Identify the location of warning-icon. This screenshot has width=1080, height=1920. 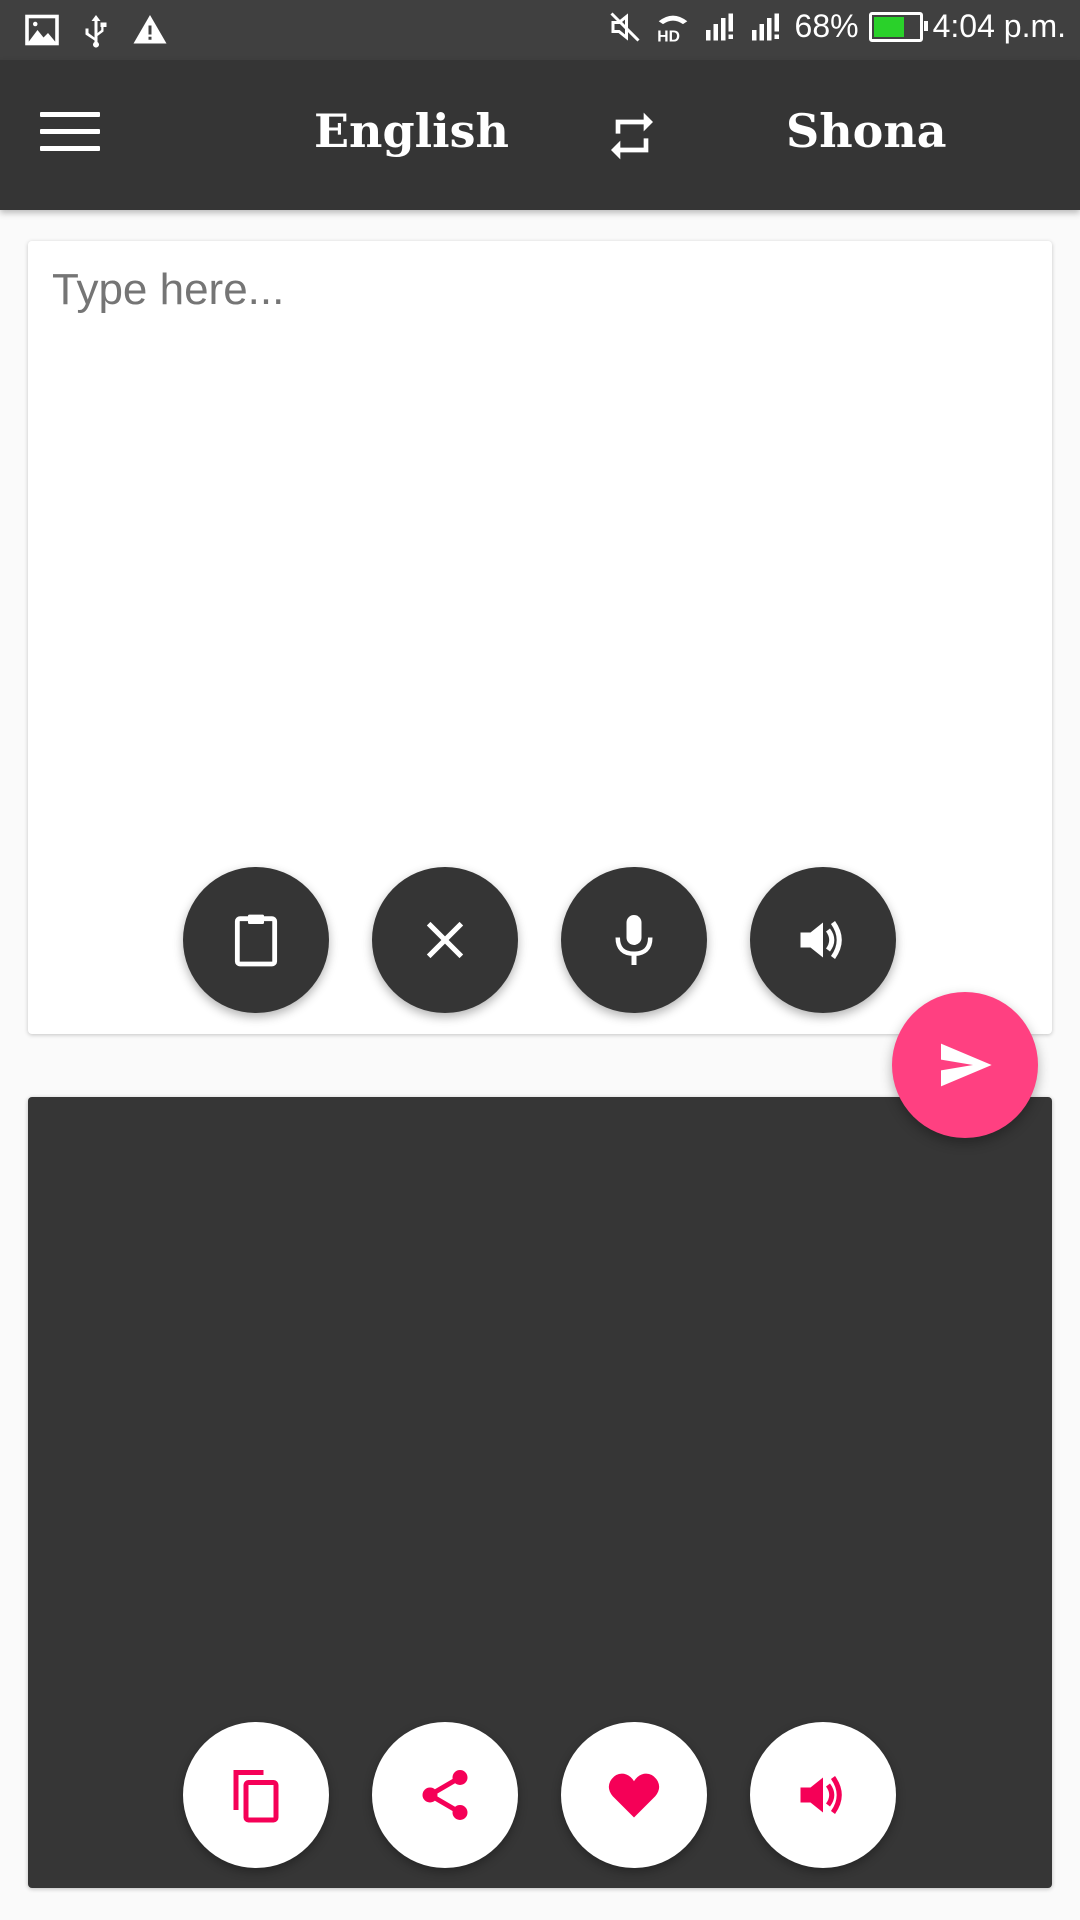
(150, 30).